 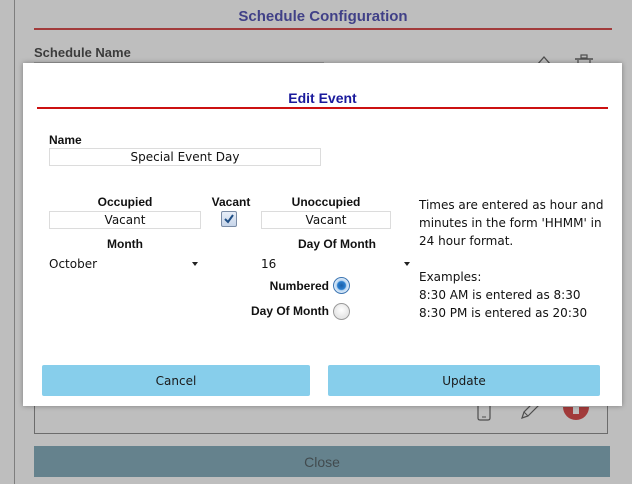 What do you see at coordinates (299, 286) in the screenshot?
I see `numbered-label: Numbered` at bounding box center [299, 286].